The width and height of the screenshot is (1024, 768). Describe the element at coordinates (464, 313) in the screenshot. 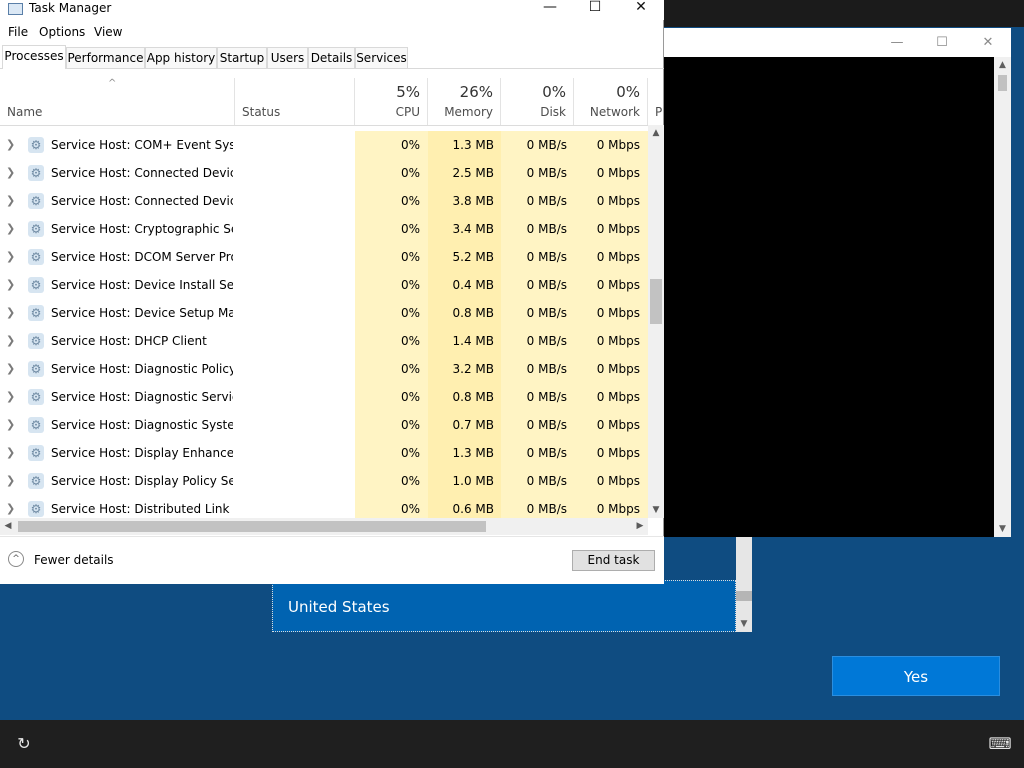

I see `process-memory: 0.8 MB` at that location.